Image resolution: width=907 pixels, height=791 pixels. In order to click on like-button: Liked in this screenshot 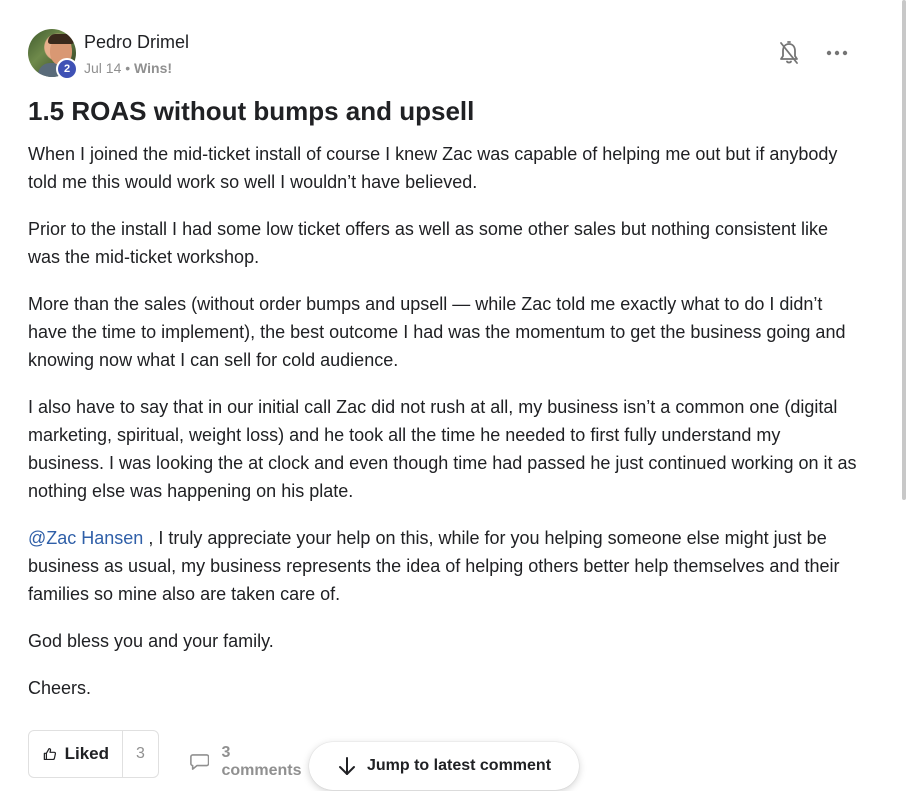, I will do `click(69, 754)`.